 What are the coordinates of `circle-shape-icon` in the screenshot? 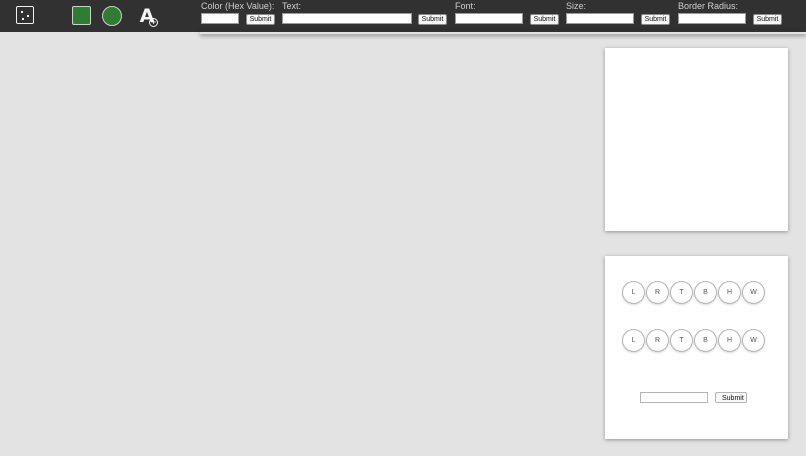 It's located at (112, 16).